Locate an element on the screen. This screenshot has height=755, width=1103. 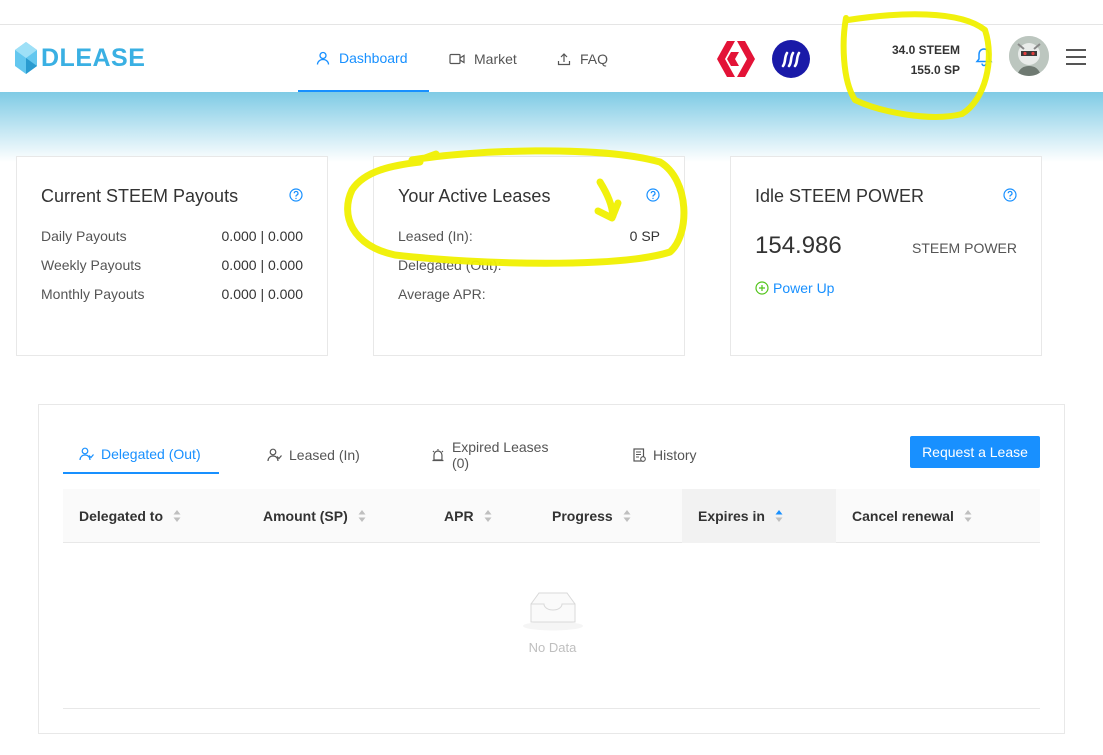
payout-label: Daily Payouts is located at coordinates (84, 236).